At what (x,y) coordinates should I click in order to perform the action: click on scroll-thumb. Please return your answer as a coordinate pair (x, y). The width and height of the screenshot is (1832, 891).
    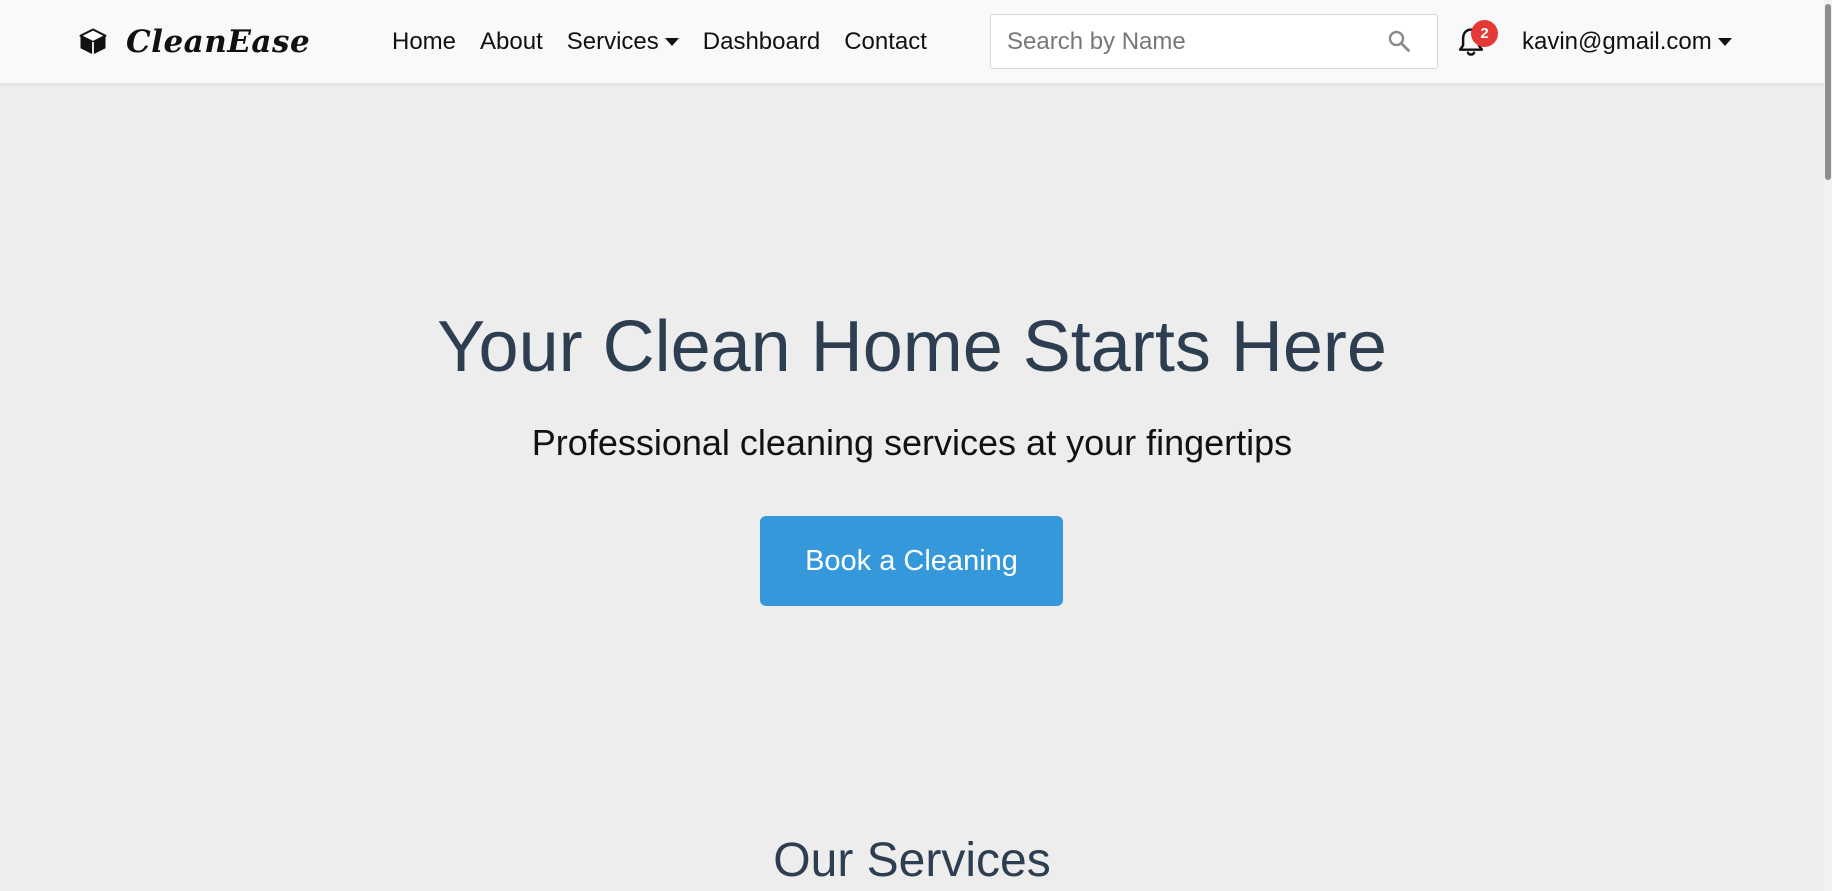
    Looking at the image, I should click on (1828, 92).